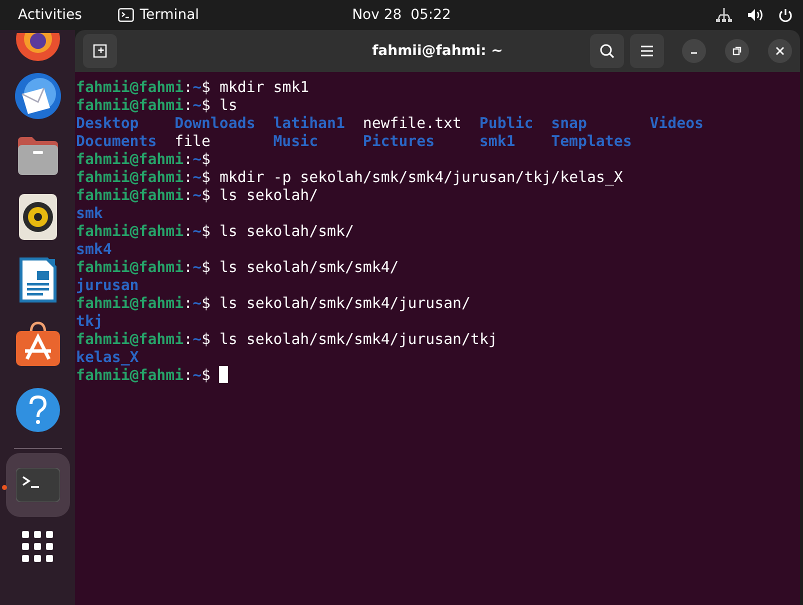 The height and width of the screenshot is (605, 803). I want to click on search-icon, so click(607, 51).